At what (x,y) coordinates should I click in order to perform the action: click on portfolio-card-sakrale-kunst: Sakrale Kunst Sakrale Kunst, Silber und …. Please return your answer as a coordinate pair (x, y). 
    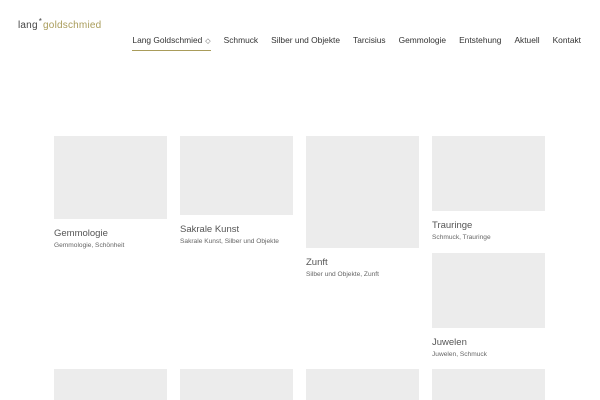
    Looking at the image, I should click on (236, 191).